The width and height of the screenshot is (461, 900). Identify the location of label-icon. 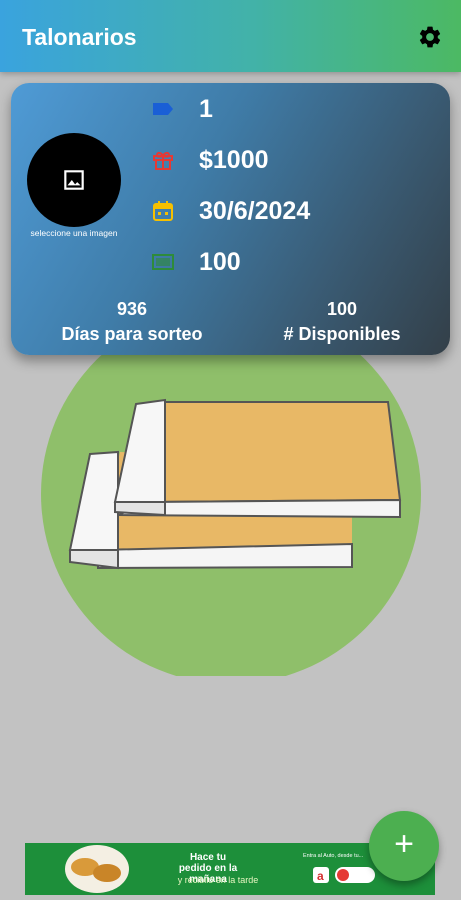
(163, 109).